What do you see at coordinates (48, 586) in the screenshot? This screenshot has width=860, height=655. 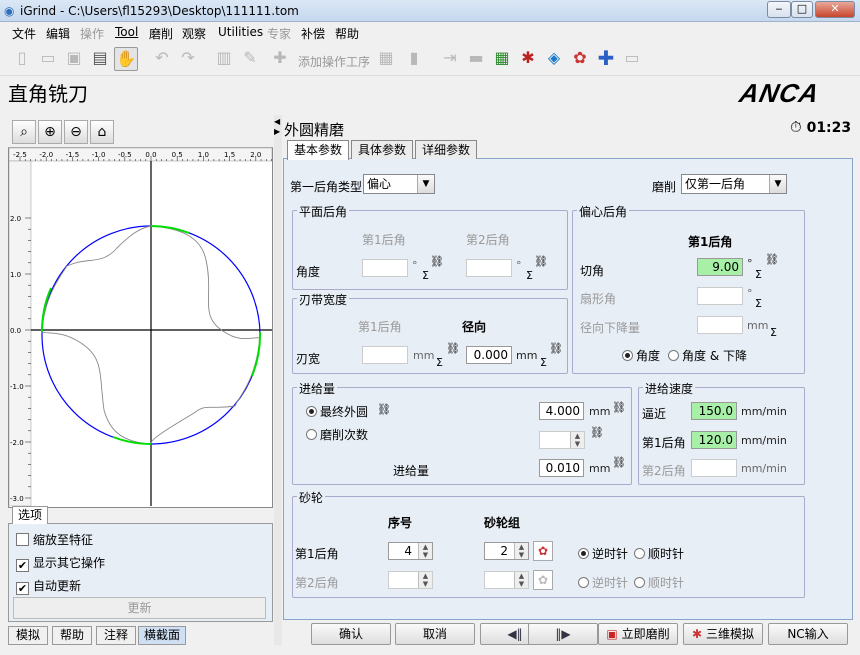 I see `auto-update-checkbox: ✔ 自动更新` at bounding box center [48, 586].